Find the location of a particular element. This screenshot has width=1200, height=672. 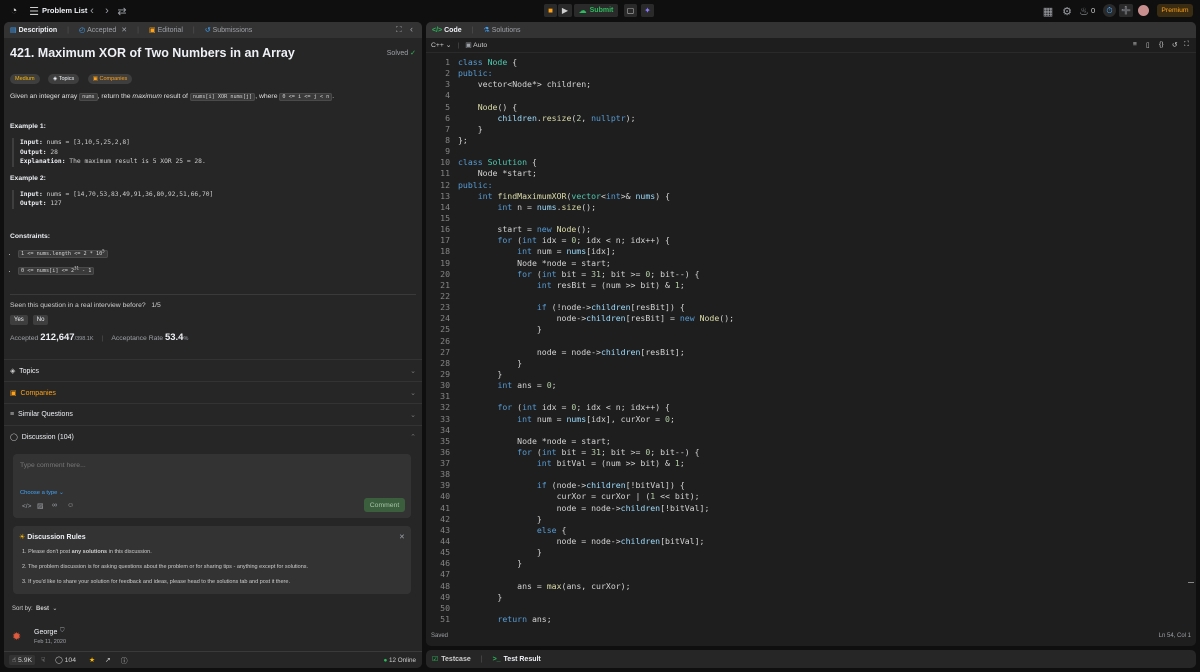

image-icon: ▨ is located at coordinates (40, 506).